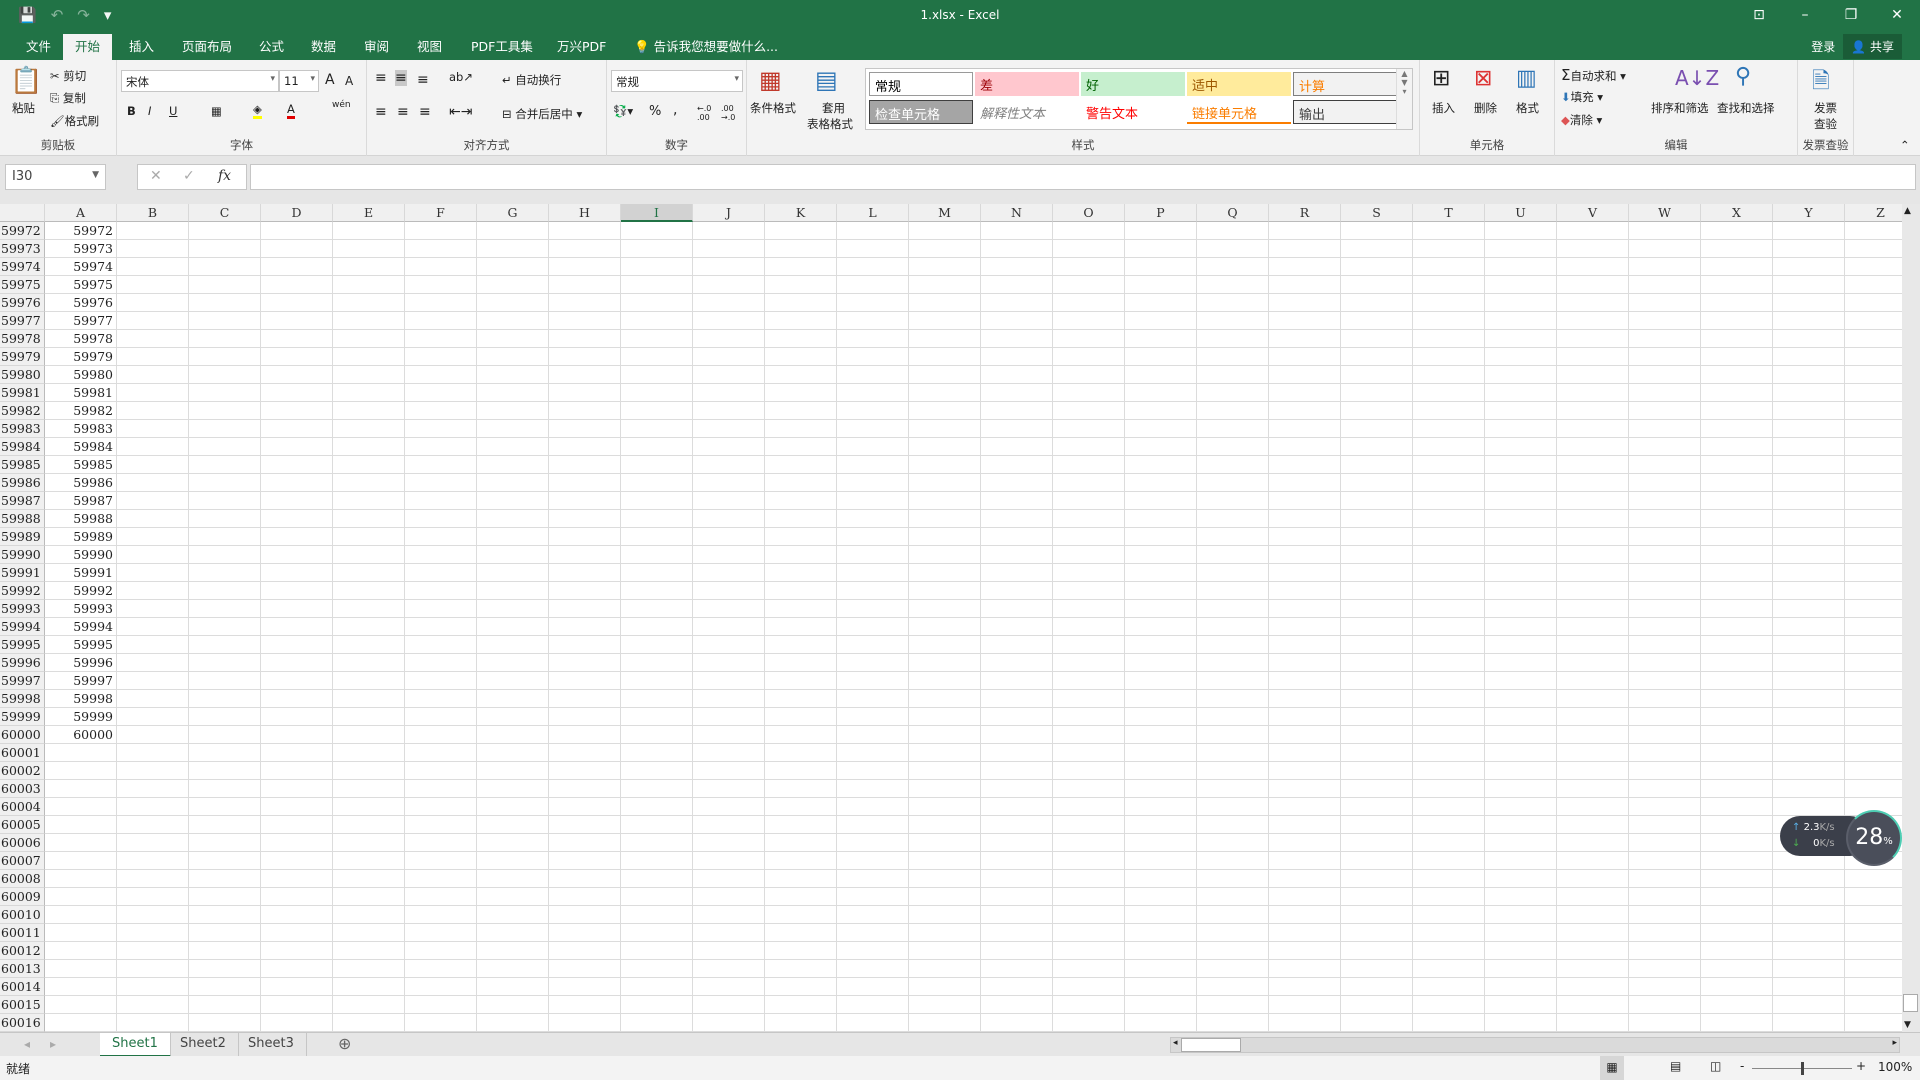  Describe the element at coordinates (1737, 411) in the screenshot. I see `cell-X59982` at that location.